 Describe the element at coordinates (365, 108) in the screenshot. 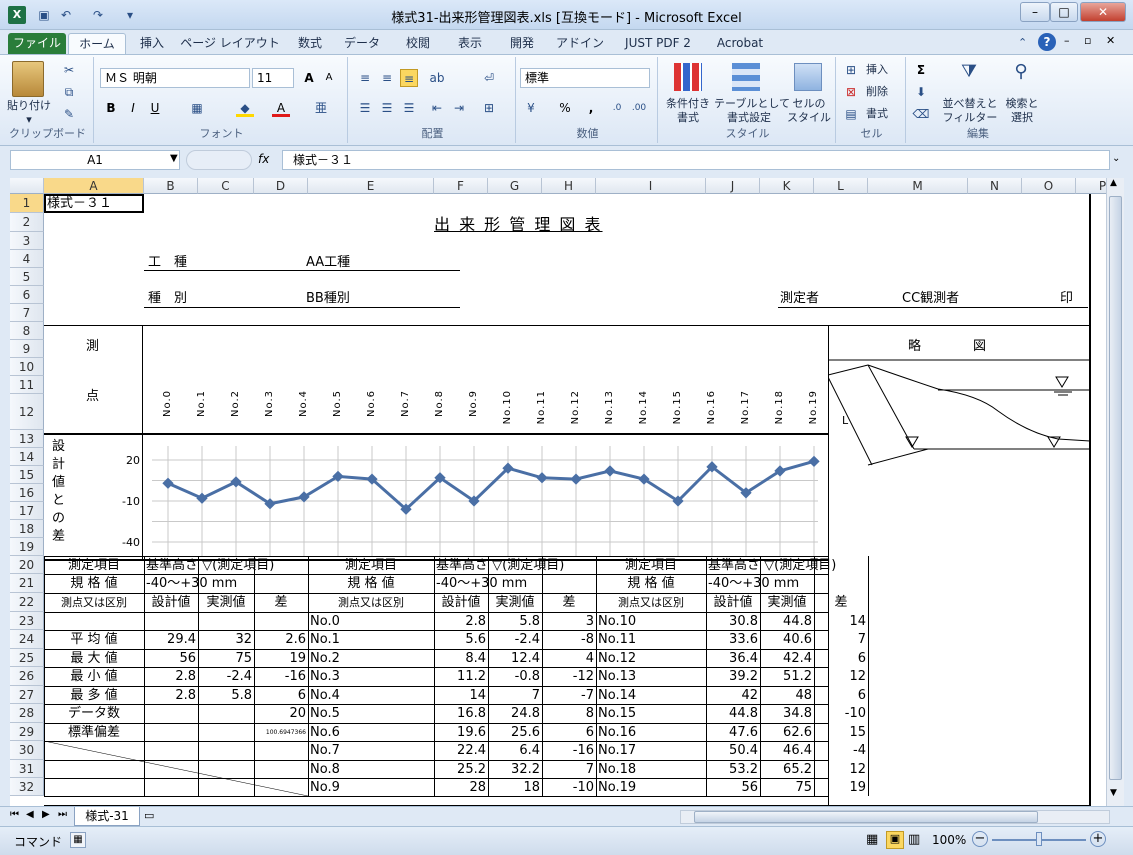

I see `align-left-icon: ☰` at that location.